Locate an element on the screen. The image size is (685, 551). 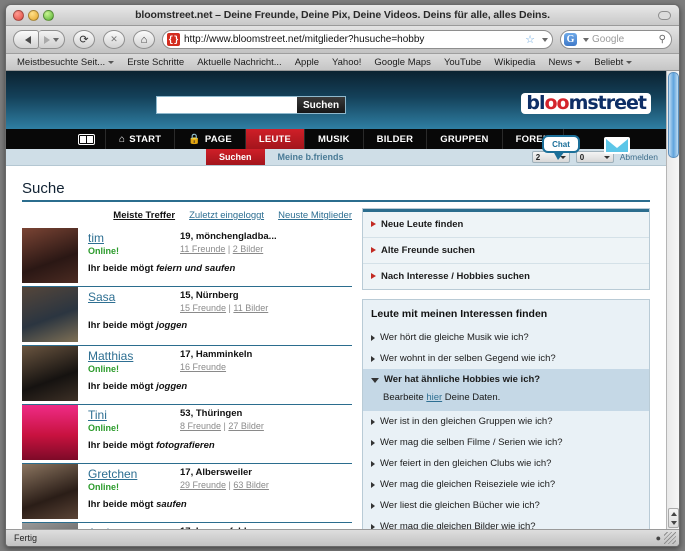
toolbar-toggle-button is located at coordinates (664, 15).